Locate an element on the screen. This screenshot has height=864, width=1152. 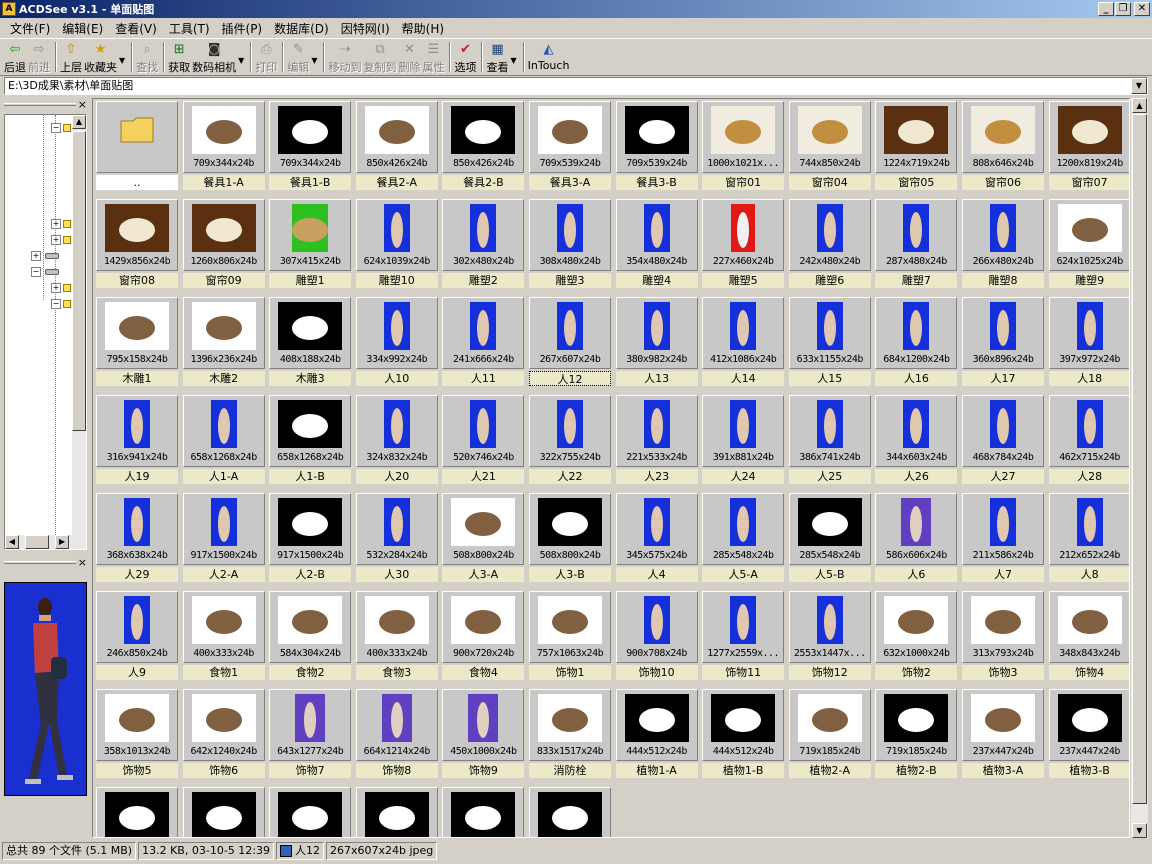
toolbar-button-12: ☰ 属性 is located at coordinates (433, 58).